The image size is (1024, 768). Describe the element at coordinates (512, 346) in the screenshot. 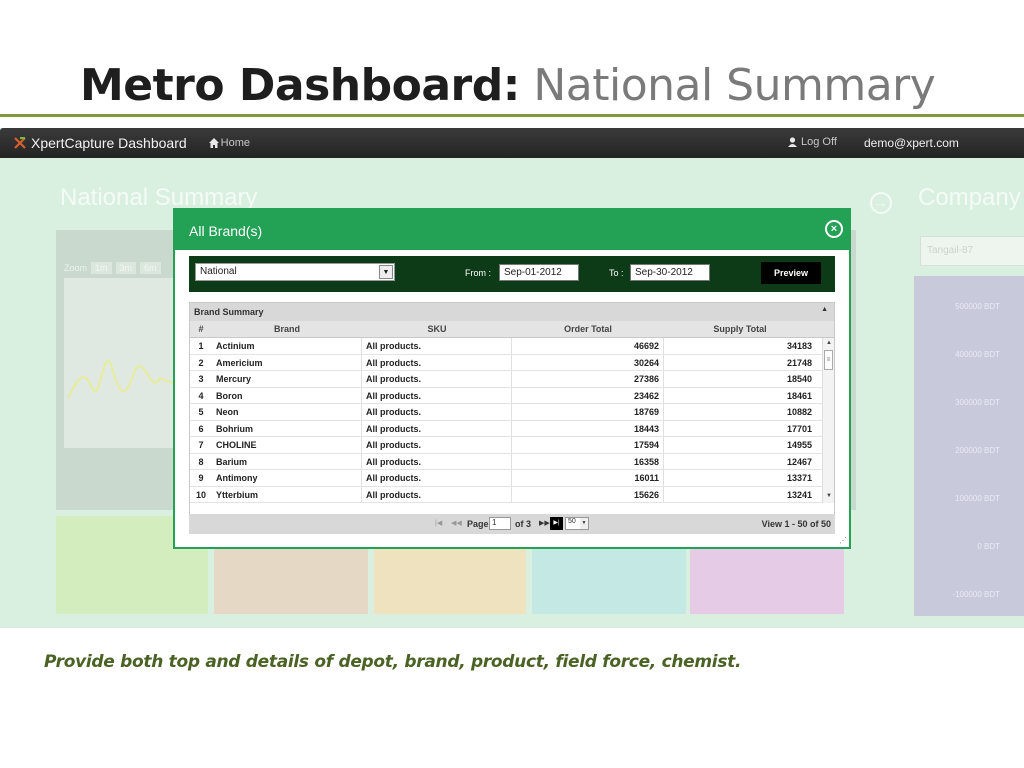

I see `table-row: 1 Actinium All products. 46692 34183` at that location.